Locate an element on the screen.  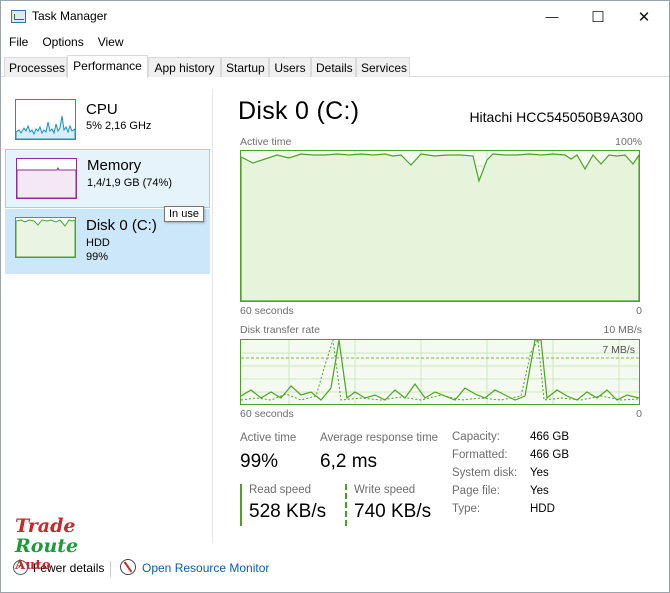
tab-app-history: App history is located at coordinates (184, 67).